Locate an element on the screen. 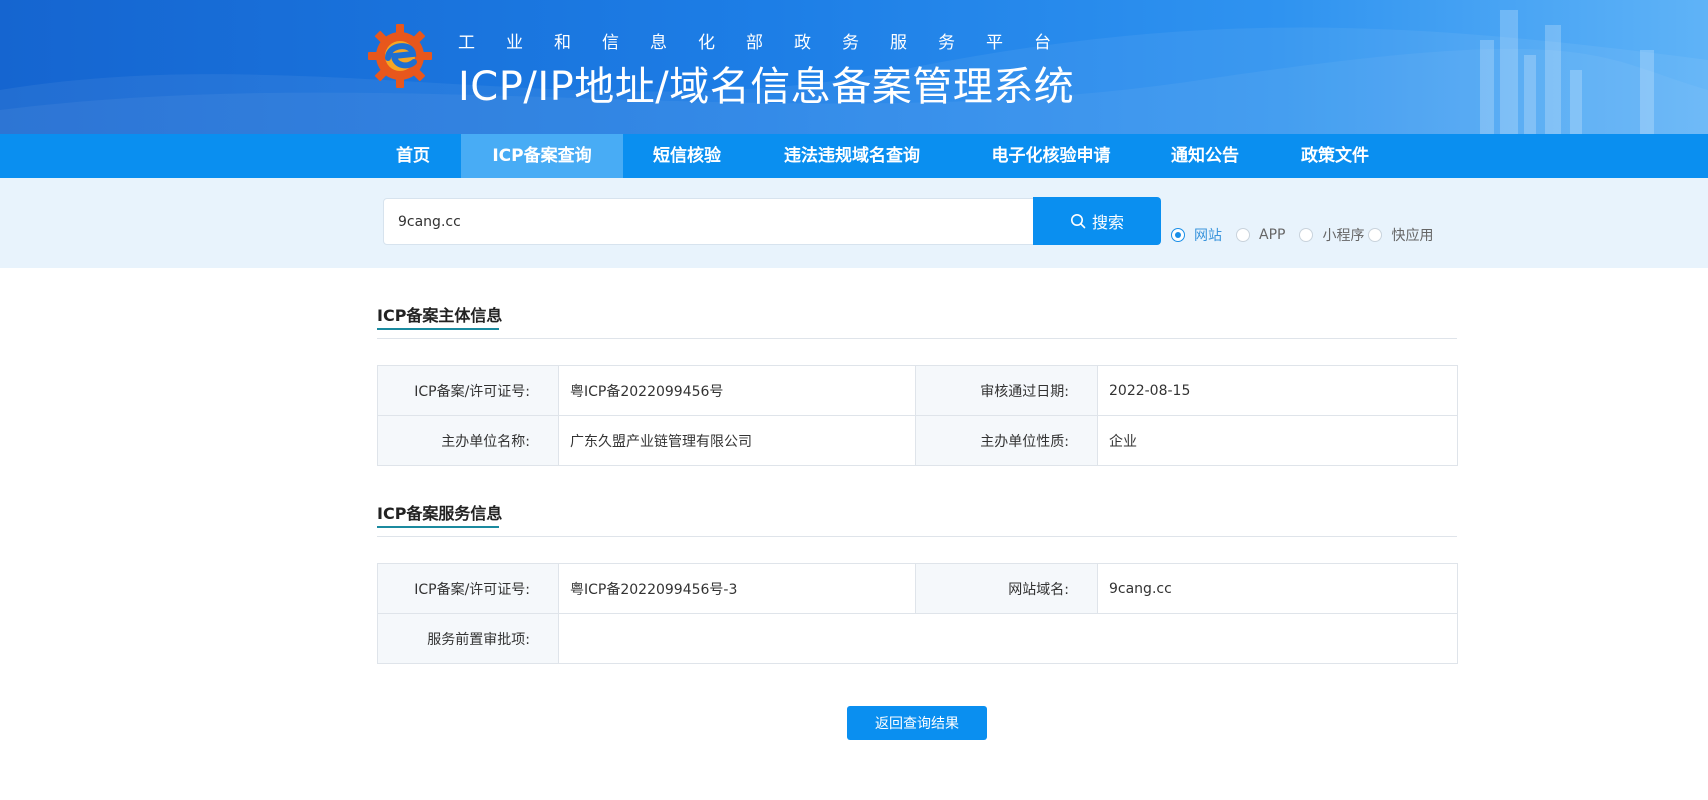 This screenshot has height=800, width=1708. back-to-results-button: 返回查询结果 is located at coordinates (917, 723).